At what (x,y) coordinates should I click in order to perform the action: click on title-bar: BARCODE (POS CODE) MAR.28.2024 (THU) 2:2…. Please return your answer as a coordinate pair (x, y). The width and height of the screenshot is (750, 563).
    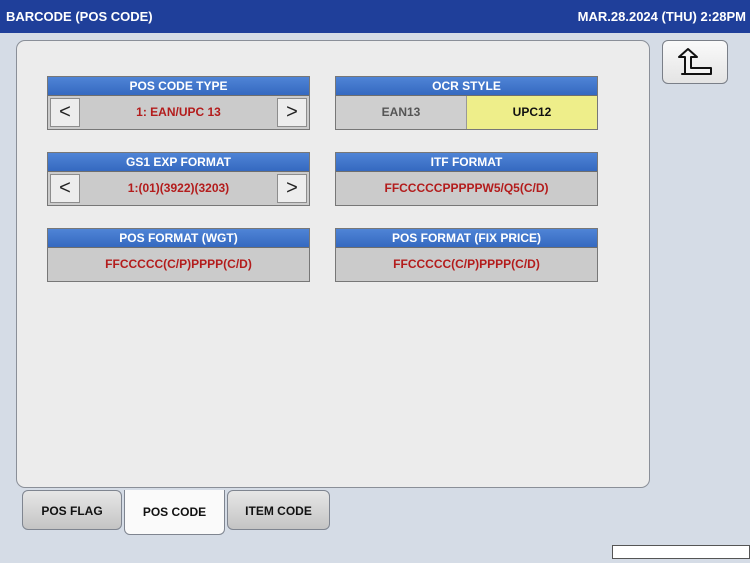
    Looking at the image, I should click on (375, 16).